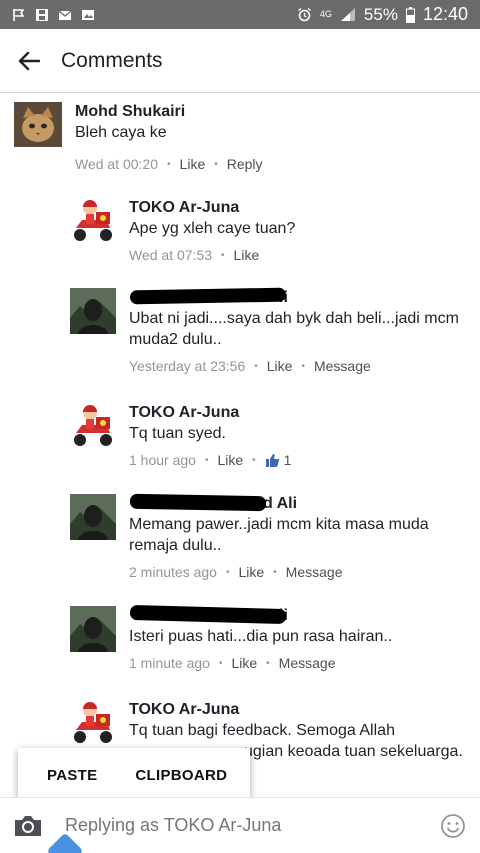 The height and width of the screenshot is (853, 480). I want to click on comment-text: Bleh caya ke, so click(121, 132).